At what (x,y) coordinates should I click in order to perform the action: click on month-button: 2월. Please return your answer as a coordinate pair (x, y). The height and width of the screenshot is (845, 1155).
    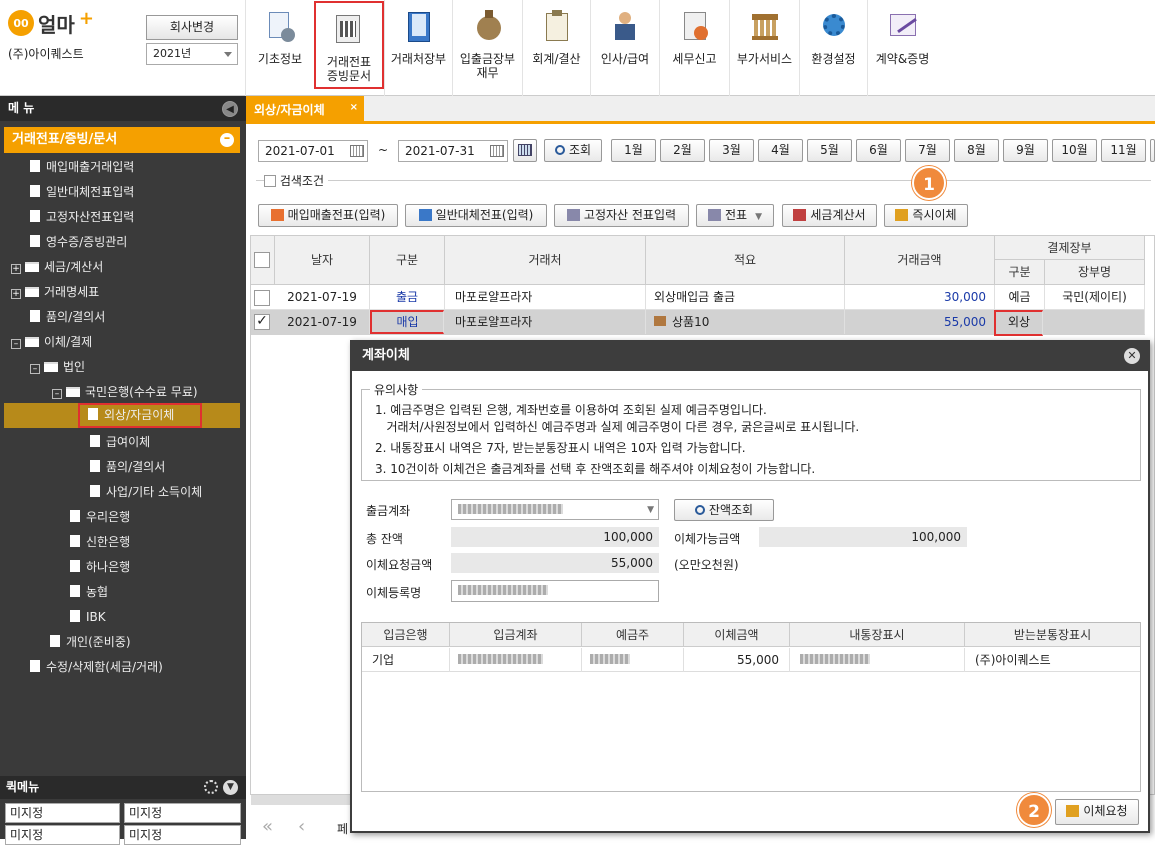
    Looking at the image, I should click on (682, 150).